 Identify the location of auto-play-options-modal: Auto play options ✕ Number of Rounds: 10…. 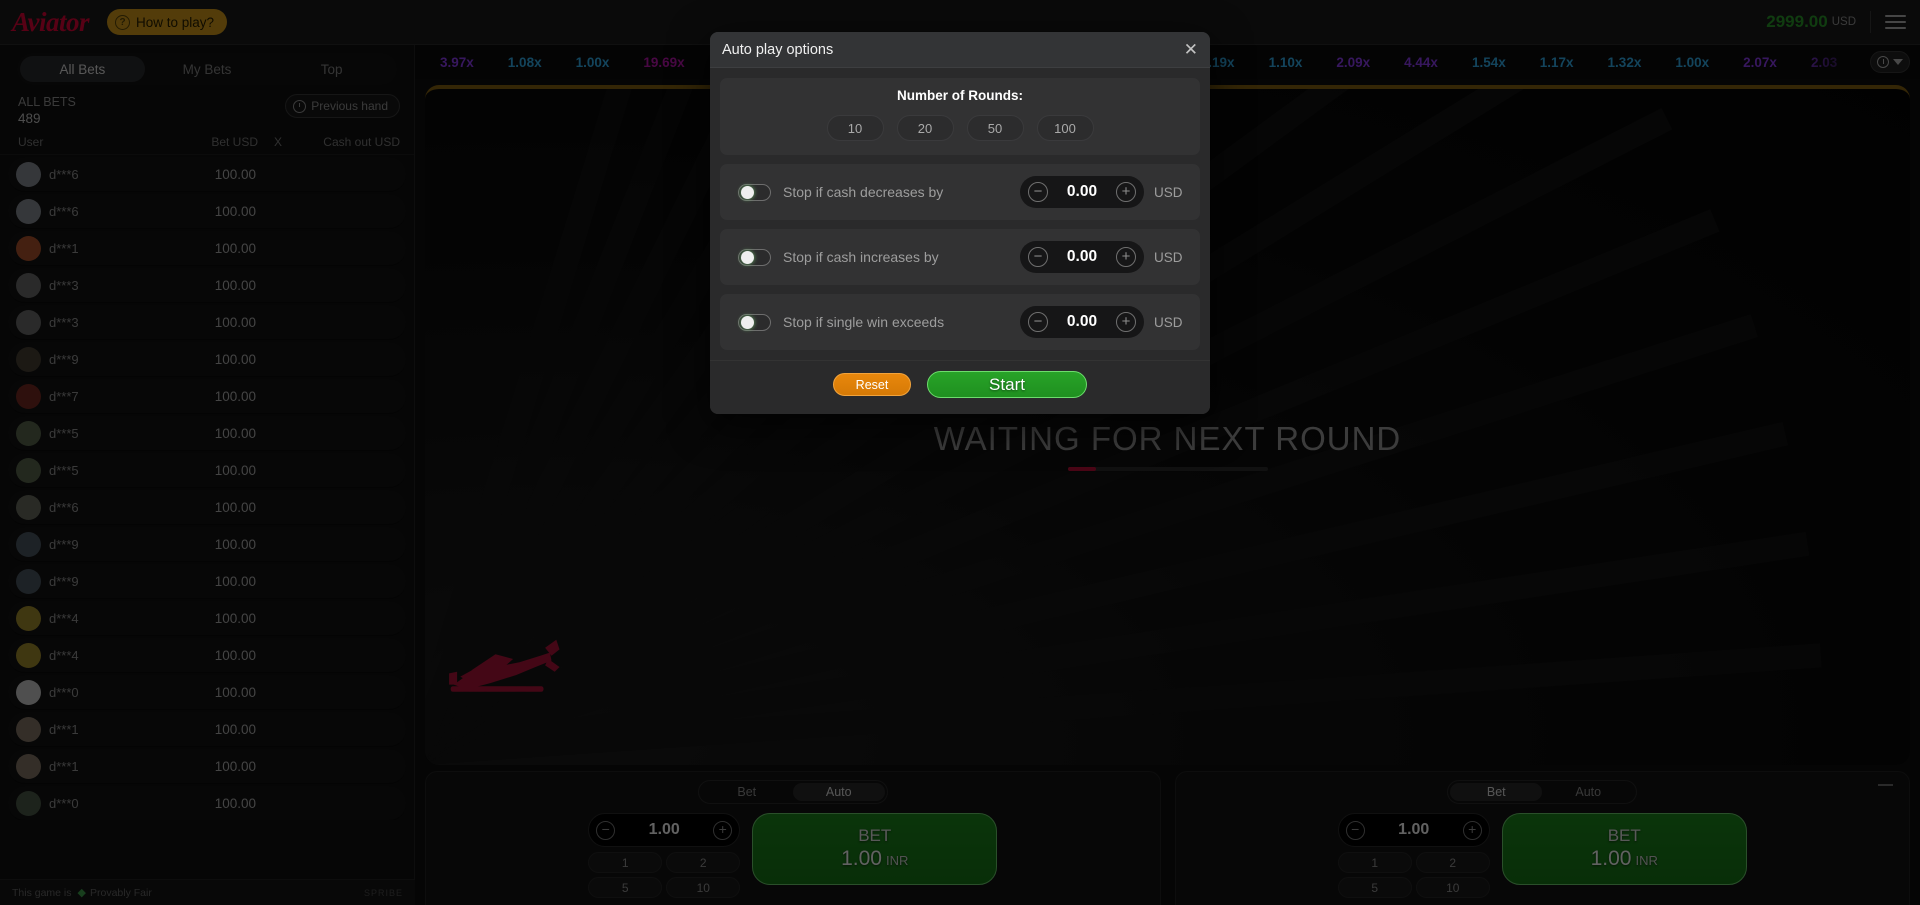
(960, 223).